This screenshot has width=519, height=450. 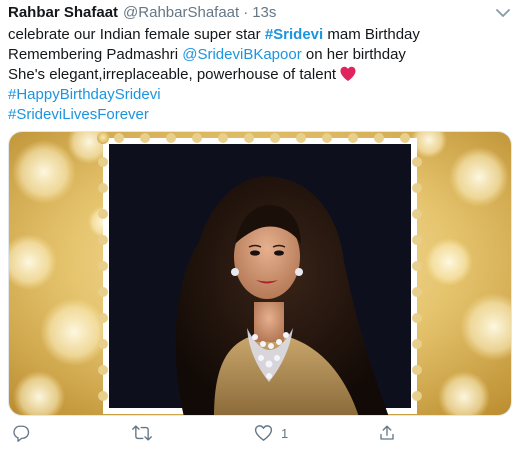 I want to click on tweet-header: Rahbar Shafaat @RahbarShafaat · 13s, so click(x=142, y=14).